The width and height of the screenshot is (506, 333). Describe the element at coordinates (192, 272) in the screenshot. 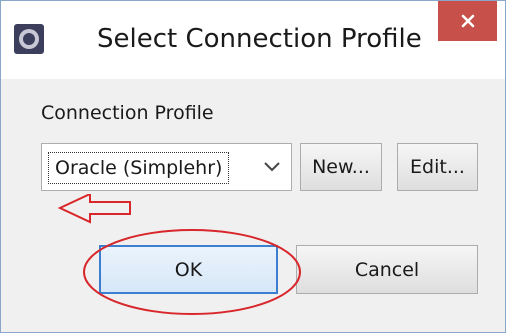

I see `annotation-ellipse` at that location.